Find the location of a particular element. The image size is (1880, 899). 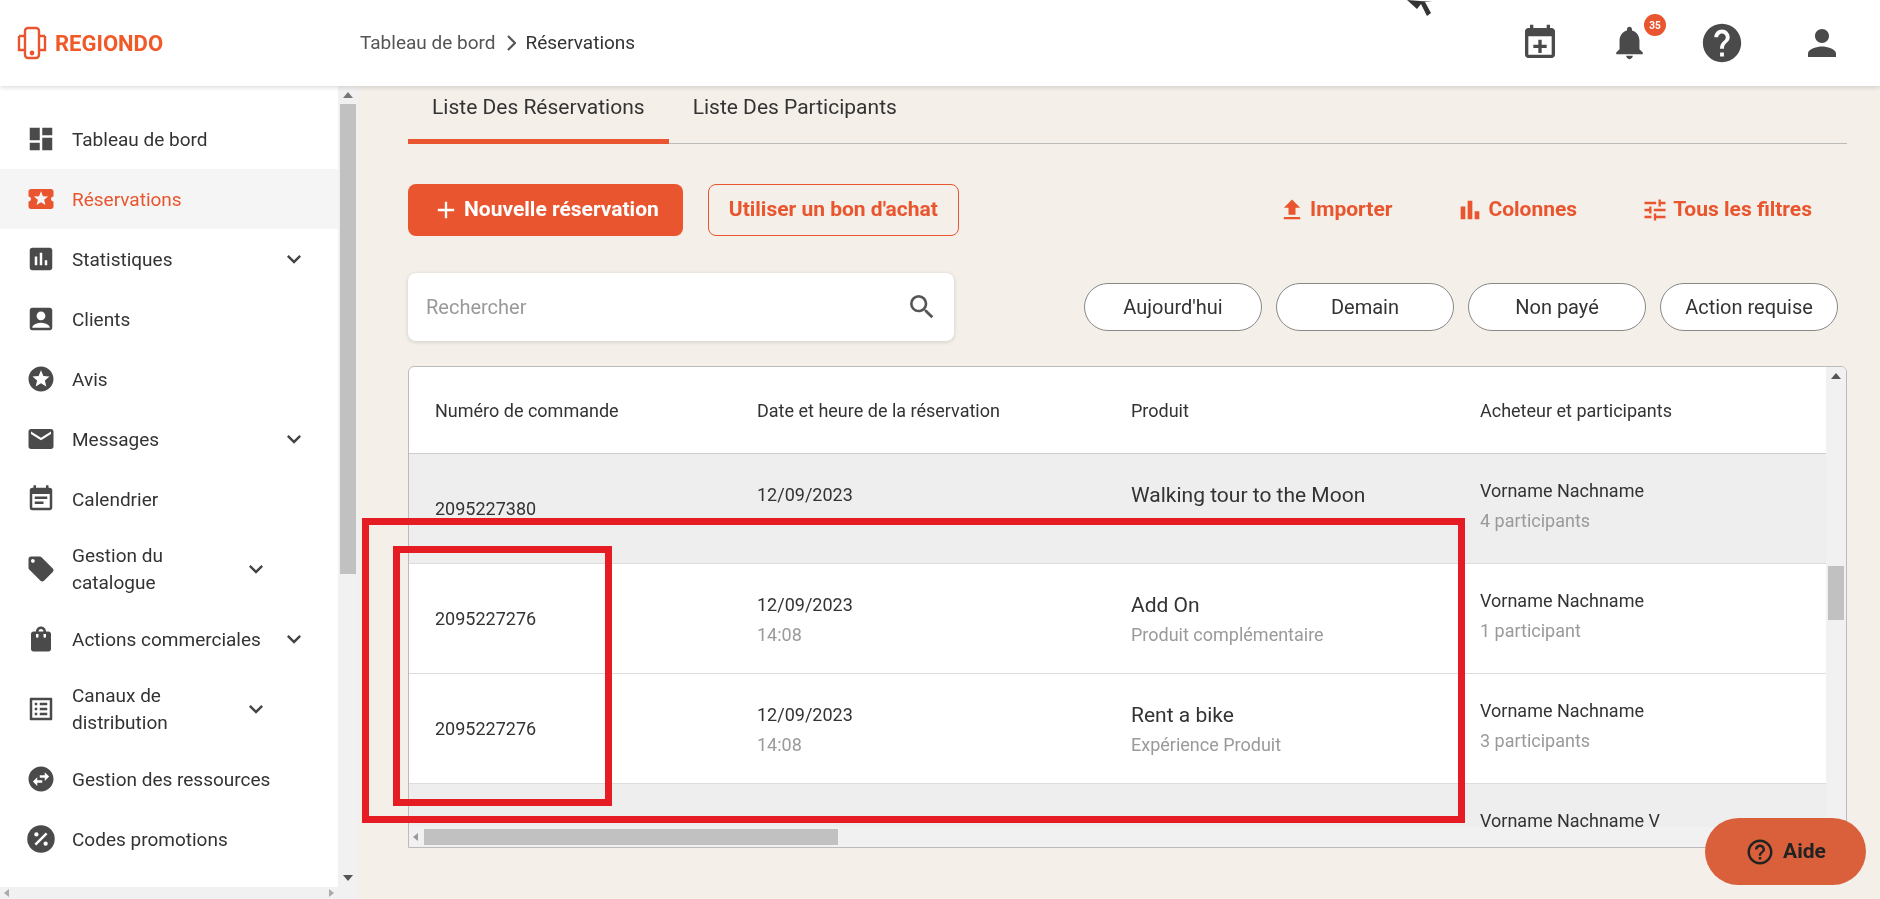

column-header: Numéro de commande is located at coordinates (583, 410).